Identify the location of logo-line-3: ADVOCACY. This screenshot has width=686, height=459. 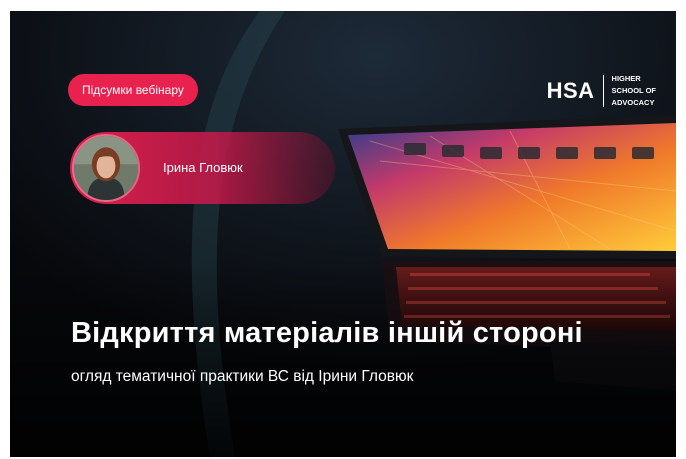
(633, 102).